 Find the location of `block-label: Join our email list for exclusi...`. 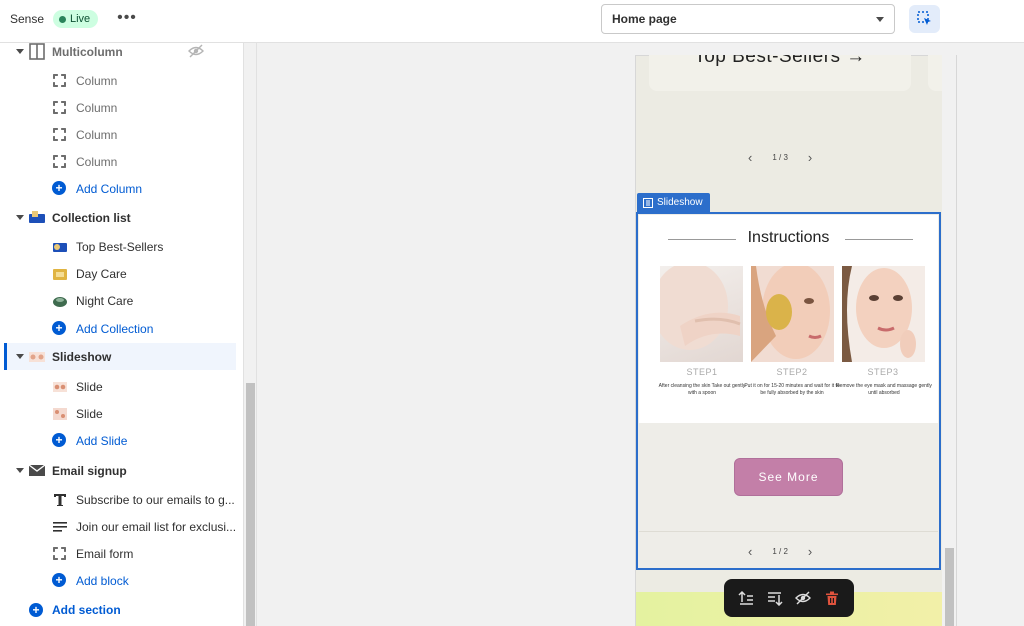

block-label: Join our email list for exclusi... is located at coordinates (156, 526).